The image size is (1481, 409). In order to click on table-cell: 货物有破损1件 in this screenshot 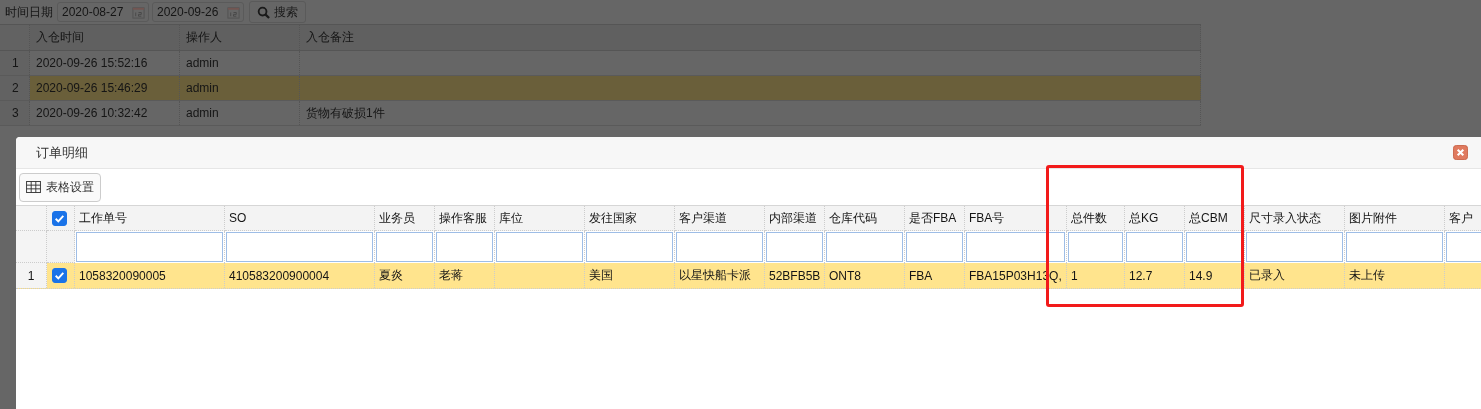, I will do `click(750, 113)`.